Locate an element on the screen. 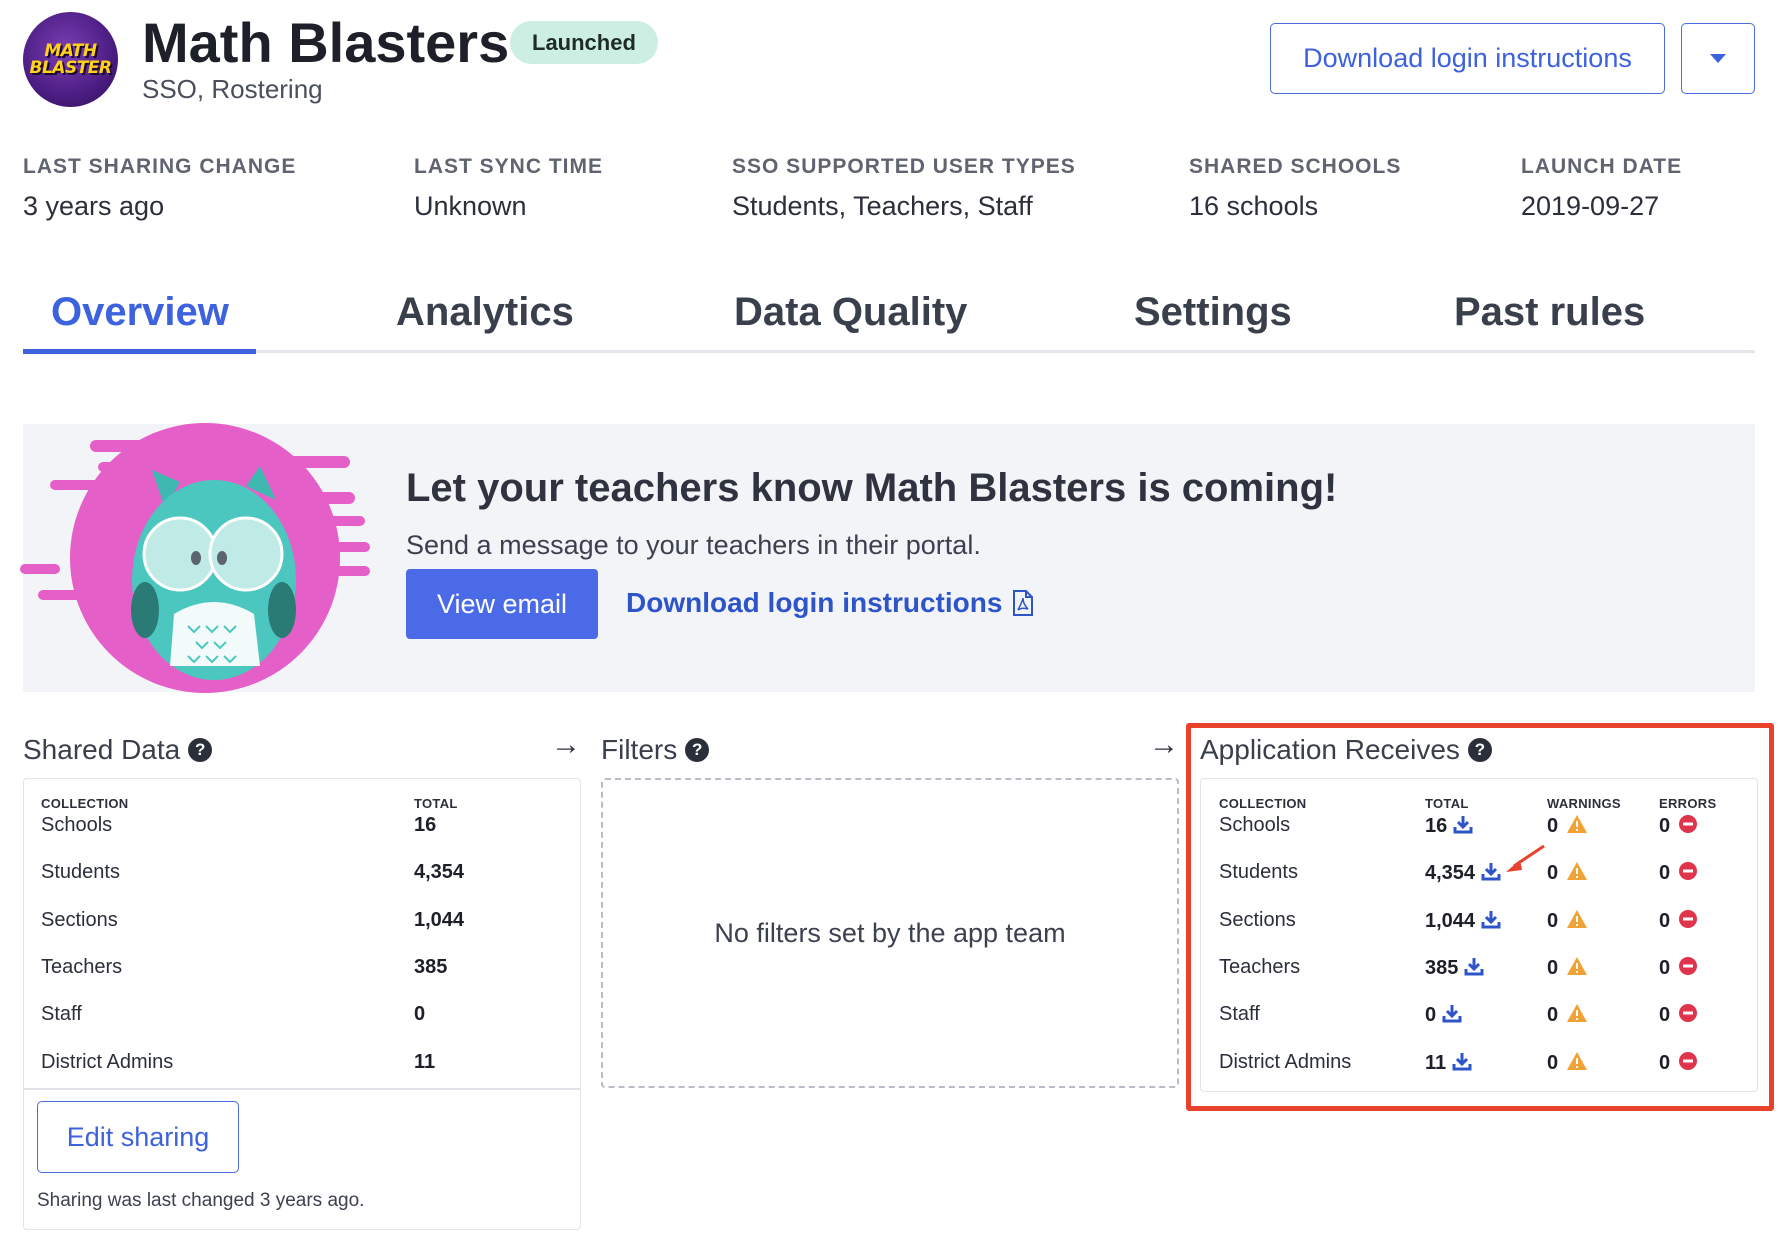 This screenshot has width=1788, height=1242. view-email-button: View email is located at coordinates (502, 604).